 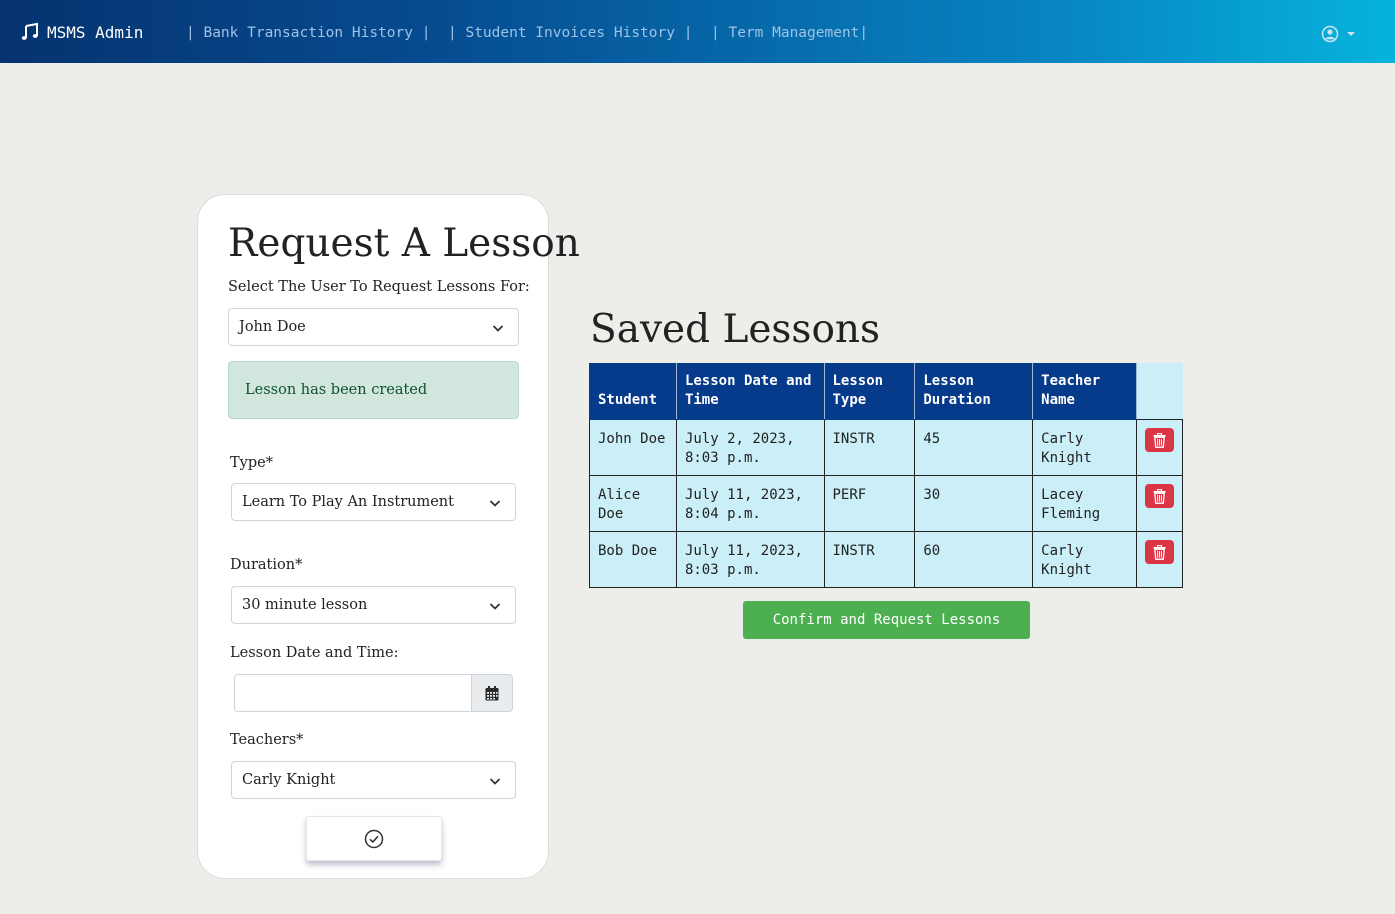 What do you see at coordinates (633, 447) in the screenshot?
I see `cell-student: John Doe` at bounding box center [633, 447].